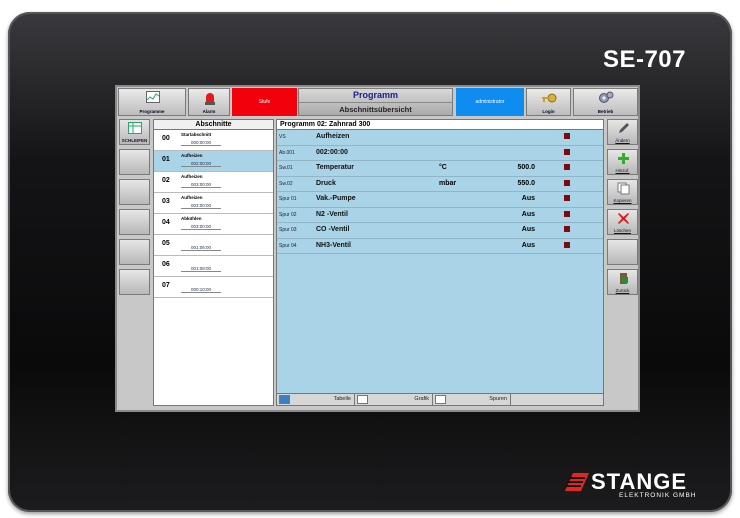  Describe the element at coordinates (192, 197) in the screenshot. I see `section-name: Aufheizen` at that location.